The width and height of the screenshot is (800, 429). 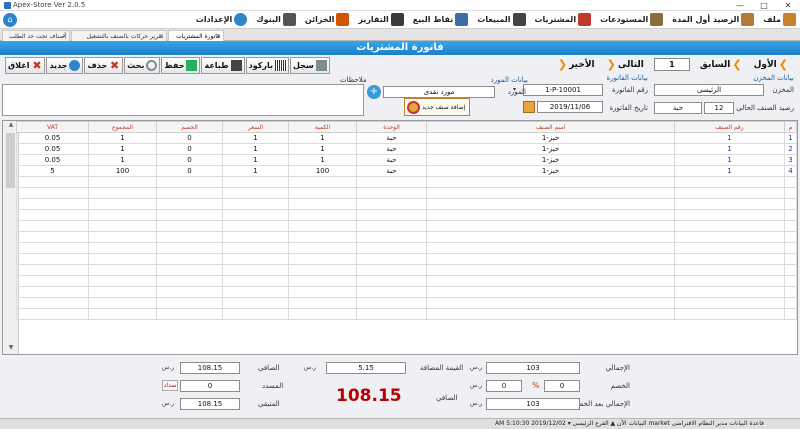 I want to click on discount-value-field: 0, so click(x=504, y=386).